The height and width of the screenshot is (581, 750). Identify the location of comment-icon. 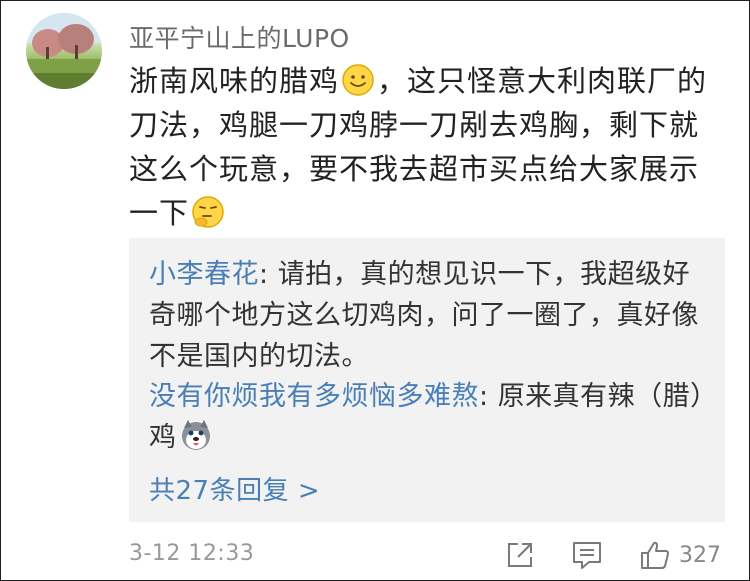
(587, 555).